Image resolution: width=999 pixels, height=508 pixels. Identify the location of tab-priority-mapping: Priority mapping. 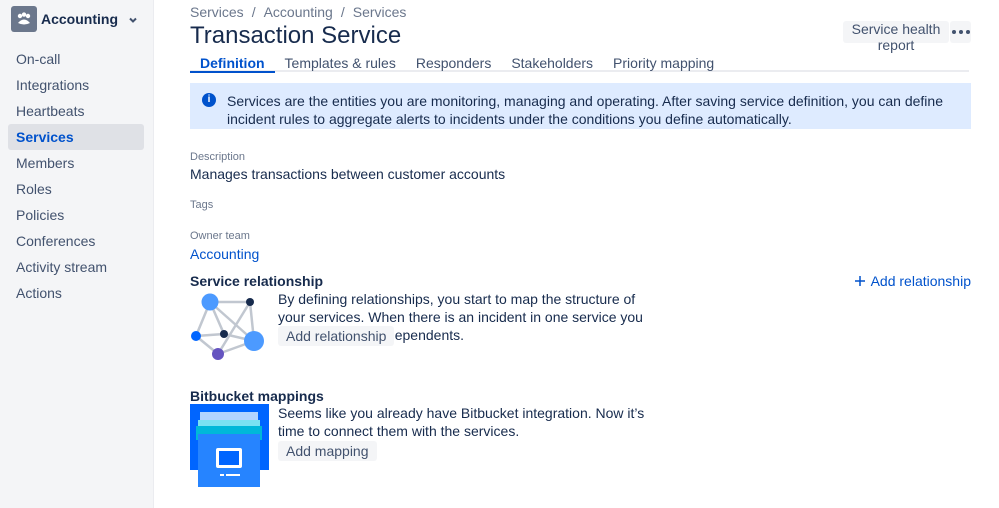
(663, 63).